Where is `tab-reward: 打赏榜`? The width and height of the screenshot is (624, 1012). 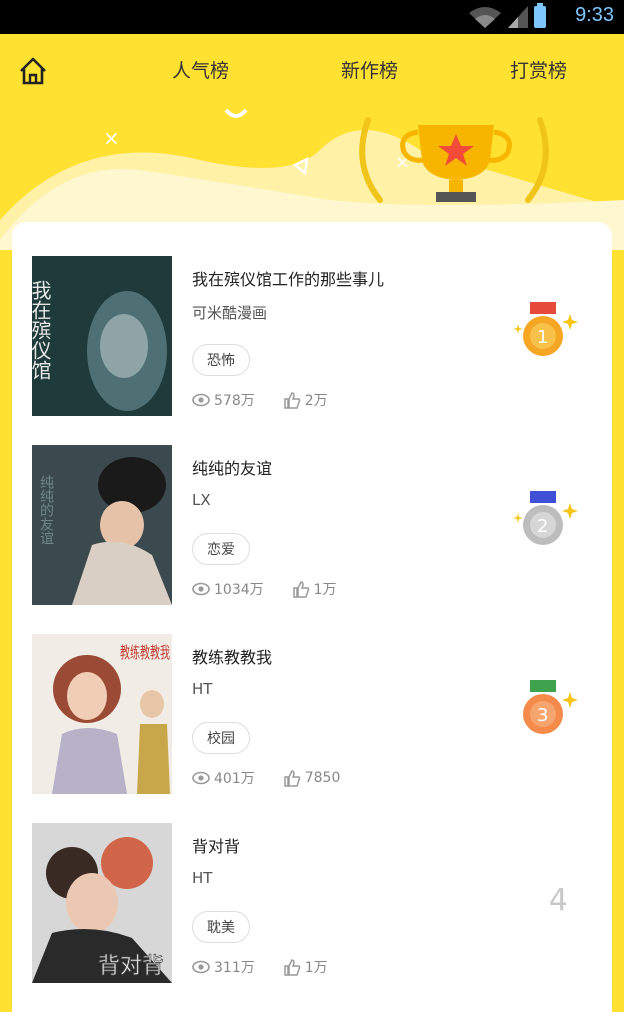
tab-reward: 打赏榜 is located at coordinates (538, 69).